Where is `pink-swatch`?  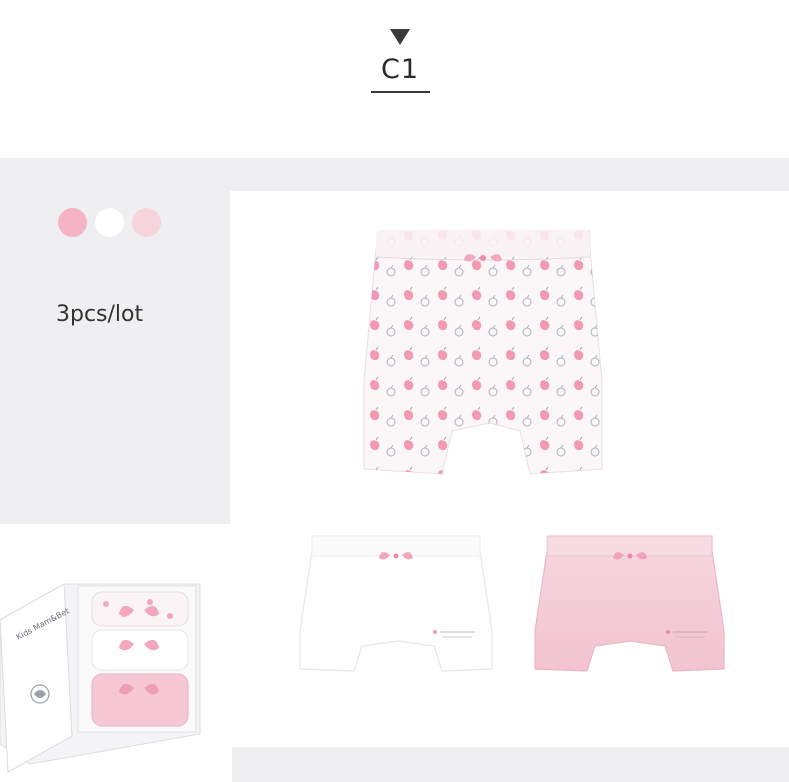 pink-swatch is located at coordinates (72, 222).